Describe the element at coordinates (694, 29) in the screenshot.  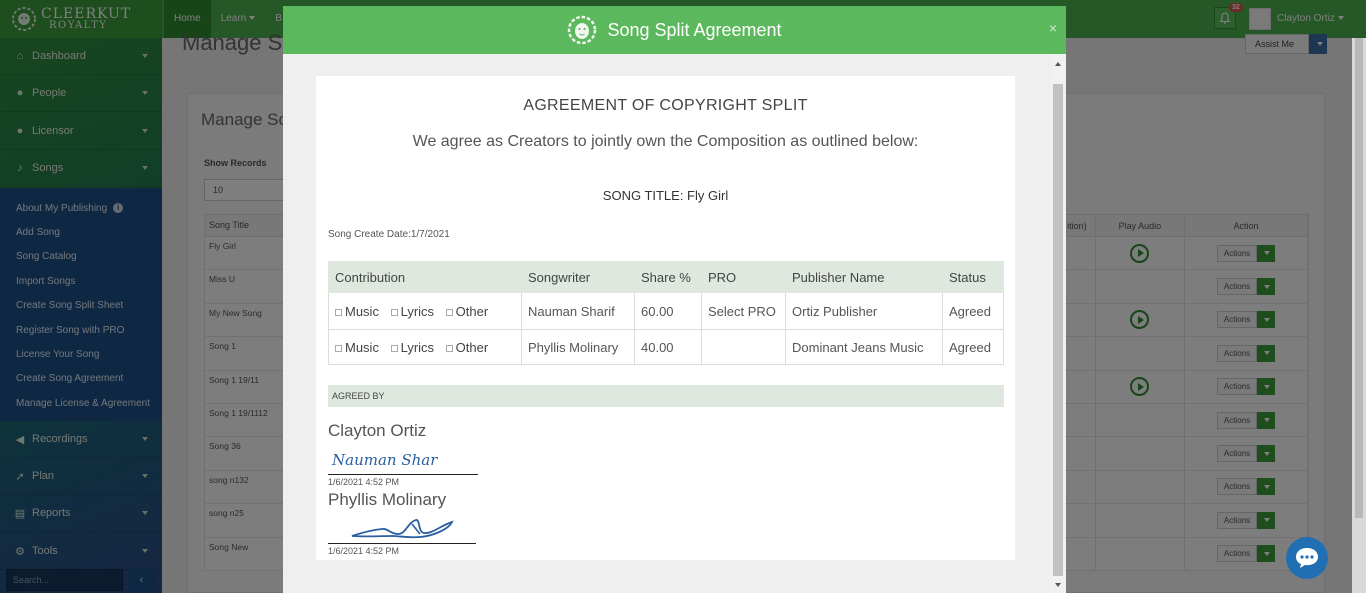
I see `modal-title: Song Split Agreement` at that location.